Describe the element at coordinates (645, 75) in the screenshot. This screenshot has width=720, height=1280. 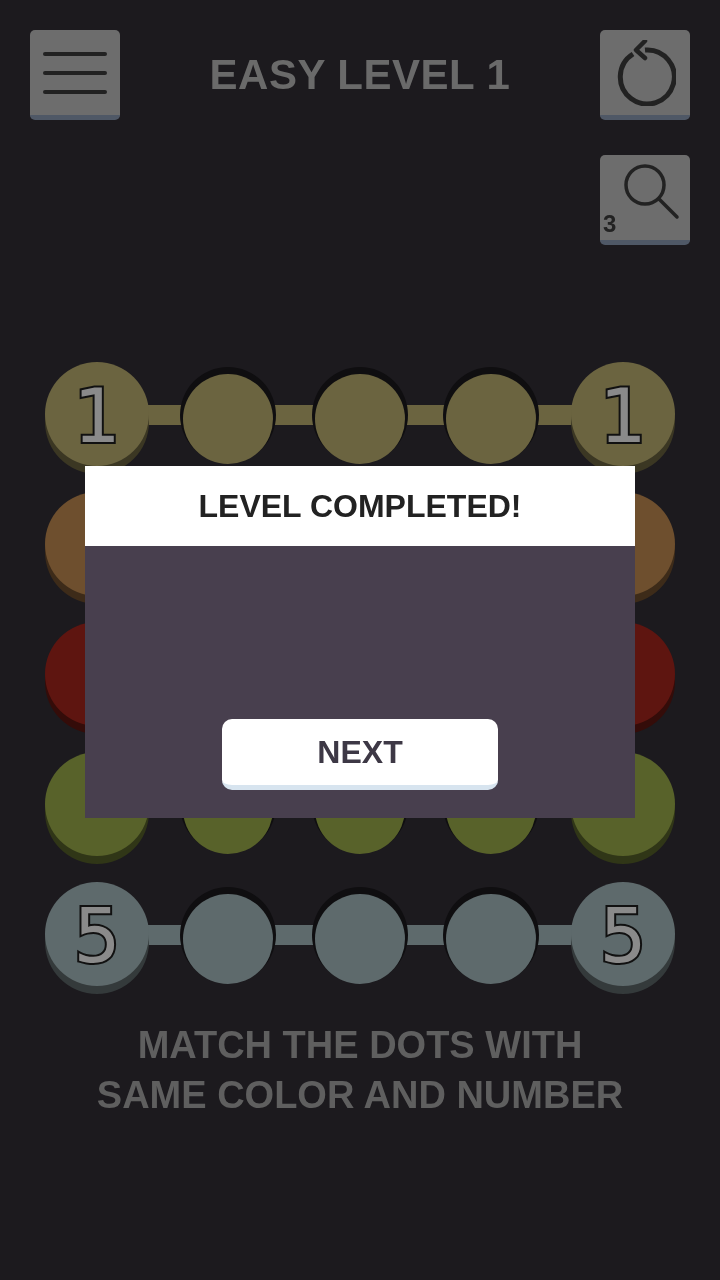
I see `restart-button` at that location.